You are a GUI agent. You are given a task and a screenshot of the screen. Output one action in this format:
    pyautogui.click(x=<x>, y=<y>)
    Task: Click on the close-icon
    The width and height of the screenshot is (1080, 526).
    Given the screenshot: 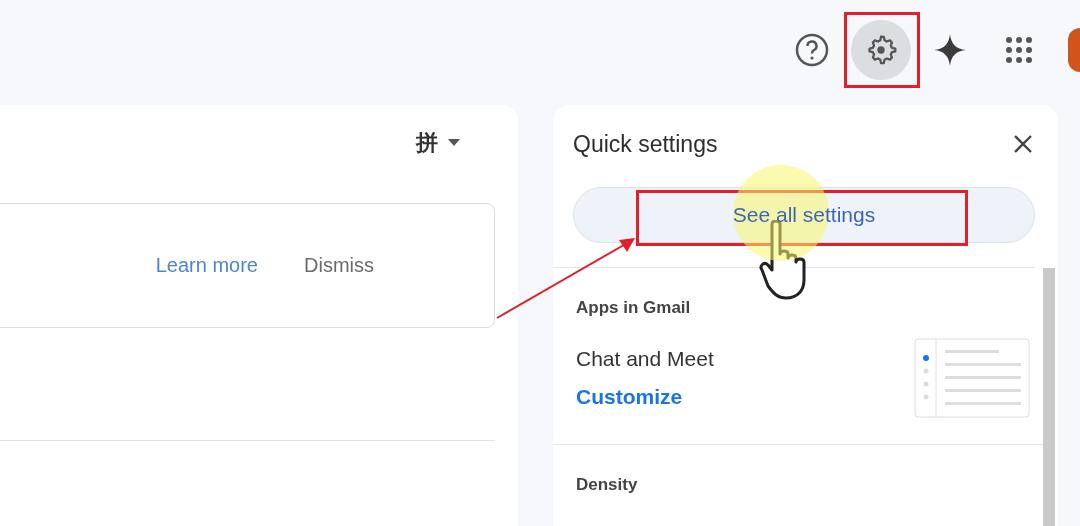 What is the action you would take?
    pyautogui.click(x=1023, y=144)
    